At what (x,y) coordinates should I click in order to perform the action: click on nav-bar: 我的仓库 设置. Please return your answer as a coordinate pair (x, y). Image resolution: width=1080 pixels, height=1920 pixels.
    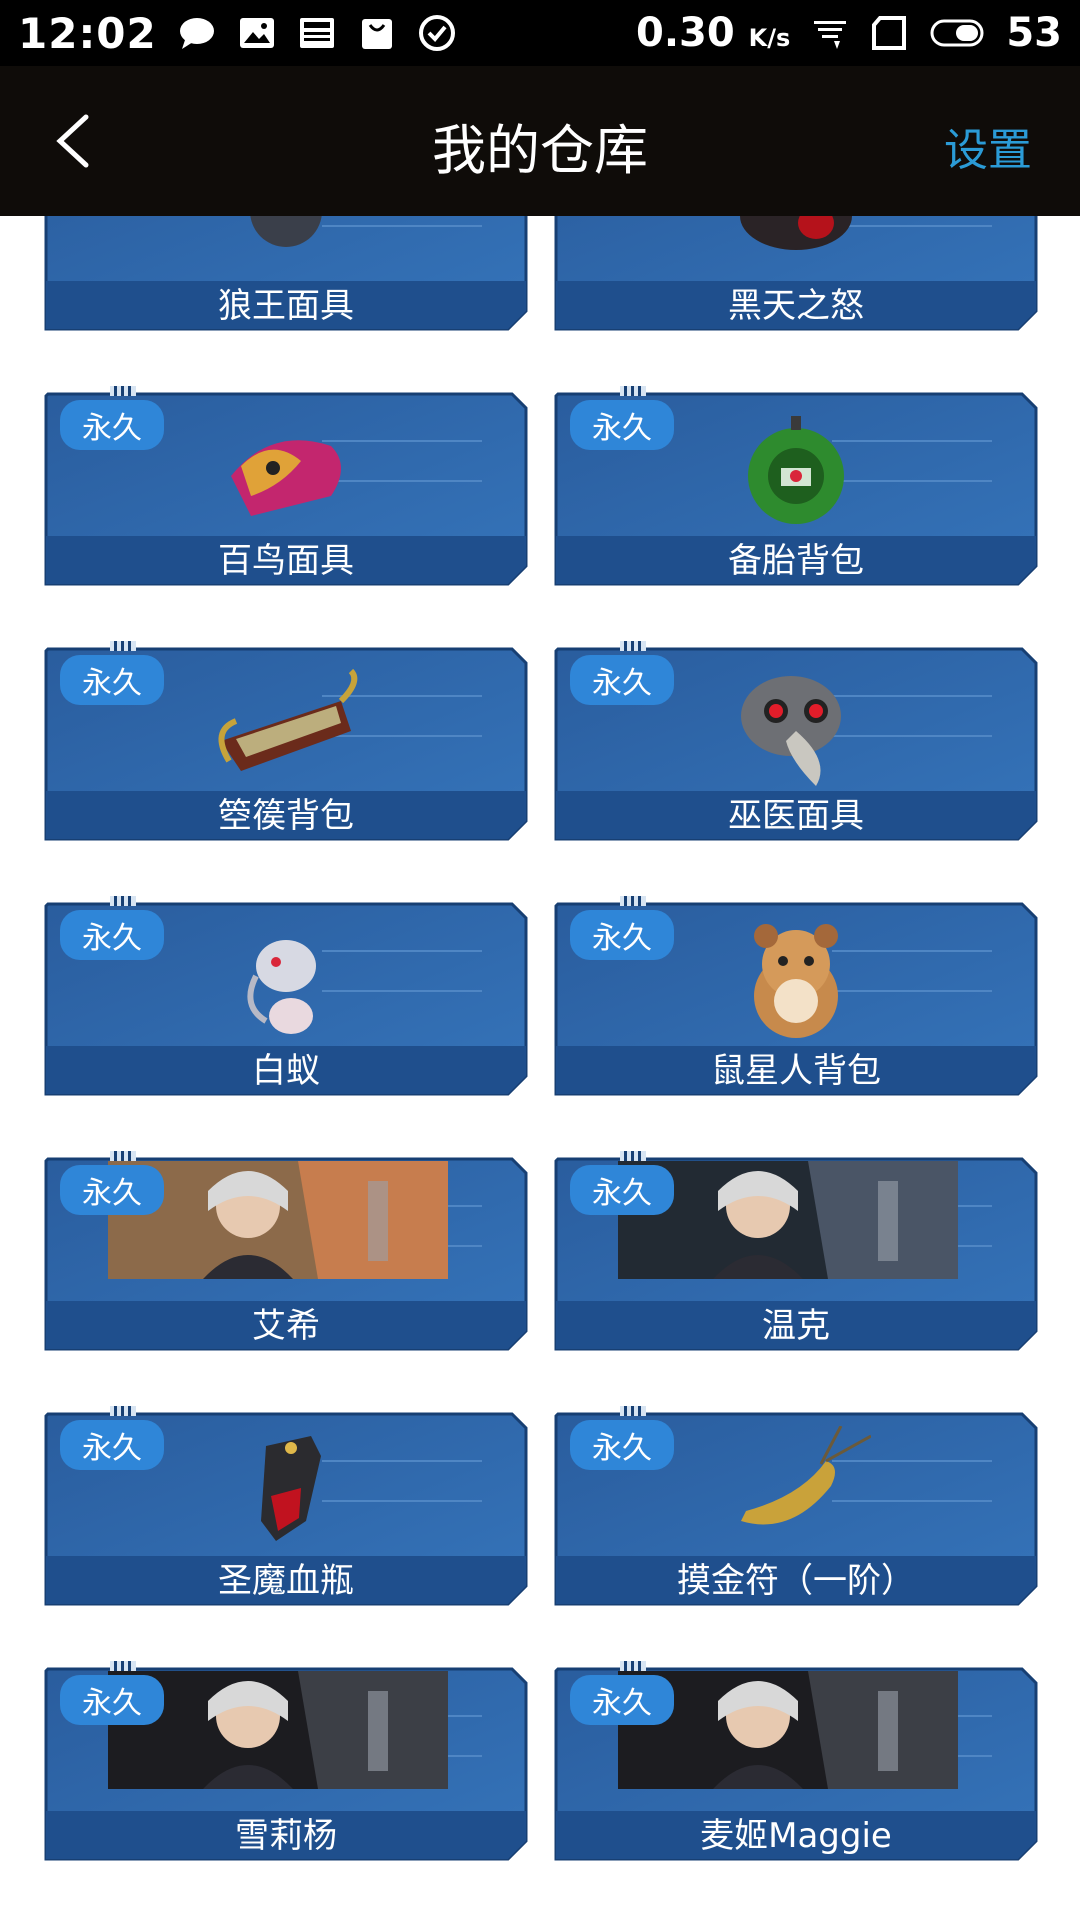
    Looking at the image, I should click on (540, 141).